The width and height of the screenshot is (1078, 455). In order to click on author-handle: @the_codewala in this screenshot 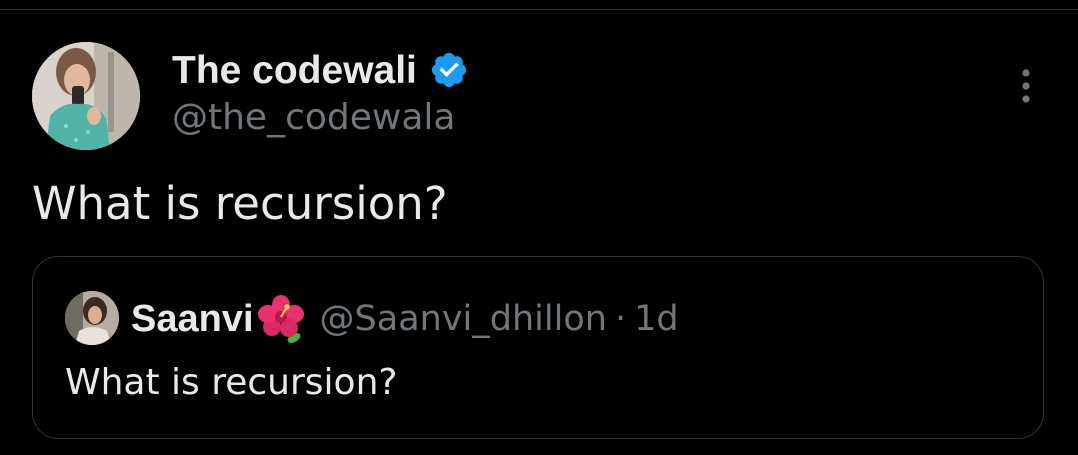, I will do `click(313, 118)`.